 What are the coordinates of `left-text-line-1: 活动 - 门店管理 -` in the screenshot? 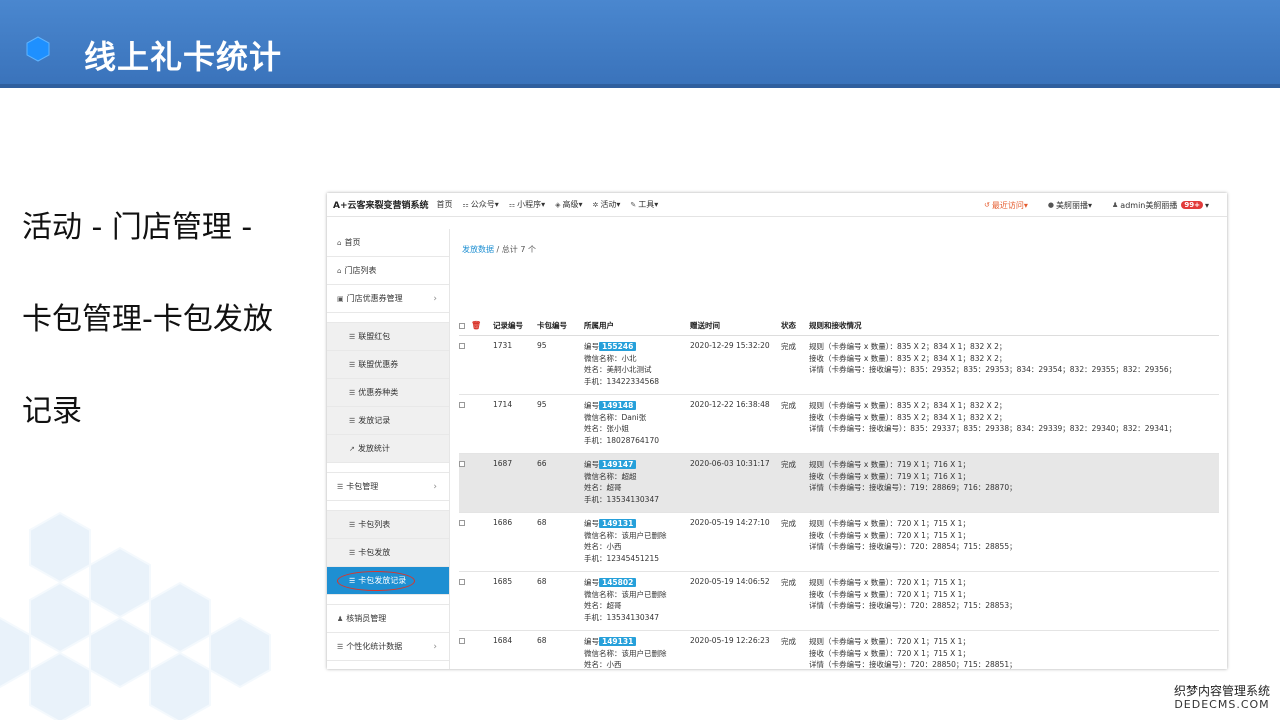 It's located at (137, 227).